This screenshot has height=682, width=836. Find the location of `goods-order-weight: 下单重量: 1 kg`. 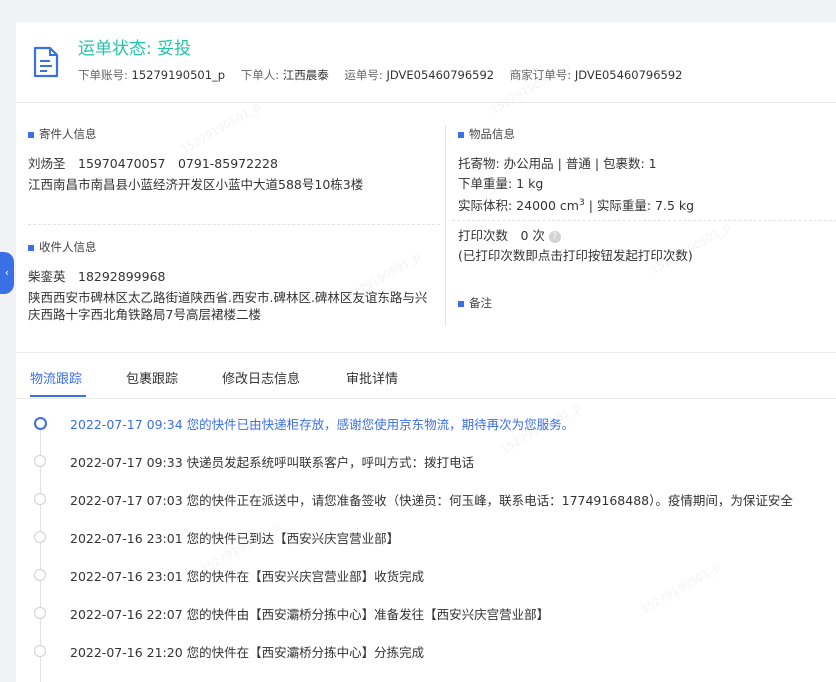

goods-order-weight: 下单重量: 1 kg is located at coordinates (501, 183).